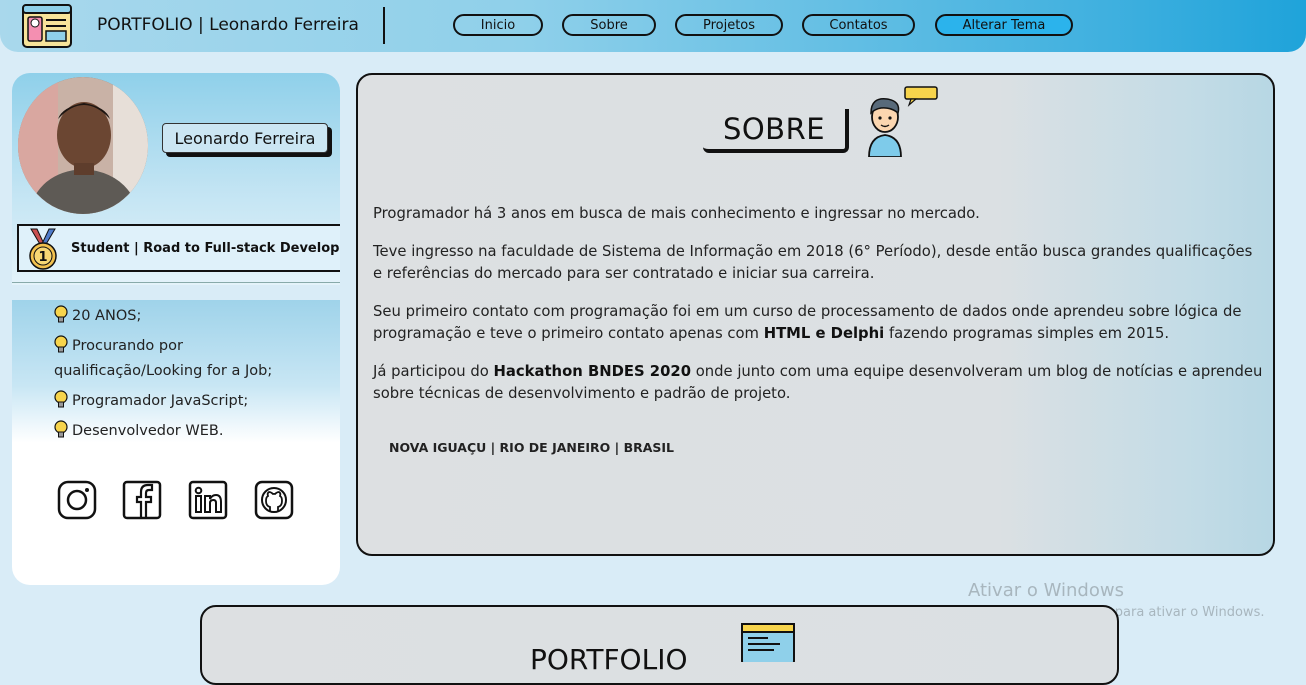 The height and width of the screenshot is (685, 1306). I want to click on svg-text: 1, so click(42, 257).